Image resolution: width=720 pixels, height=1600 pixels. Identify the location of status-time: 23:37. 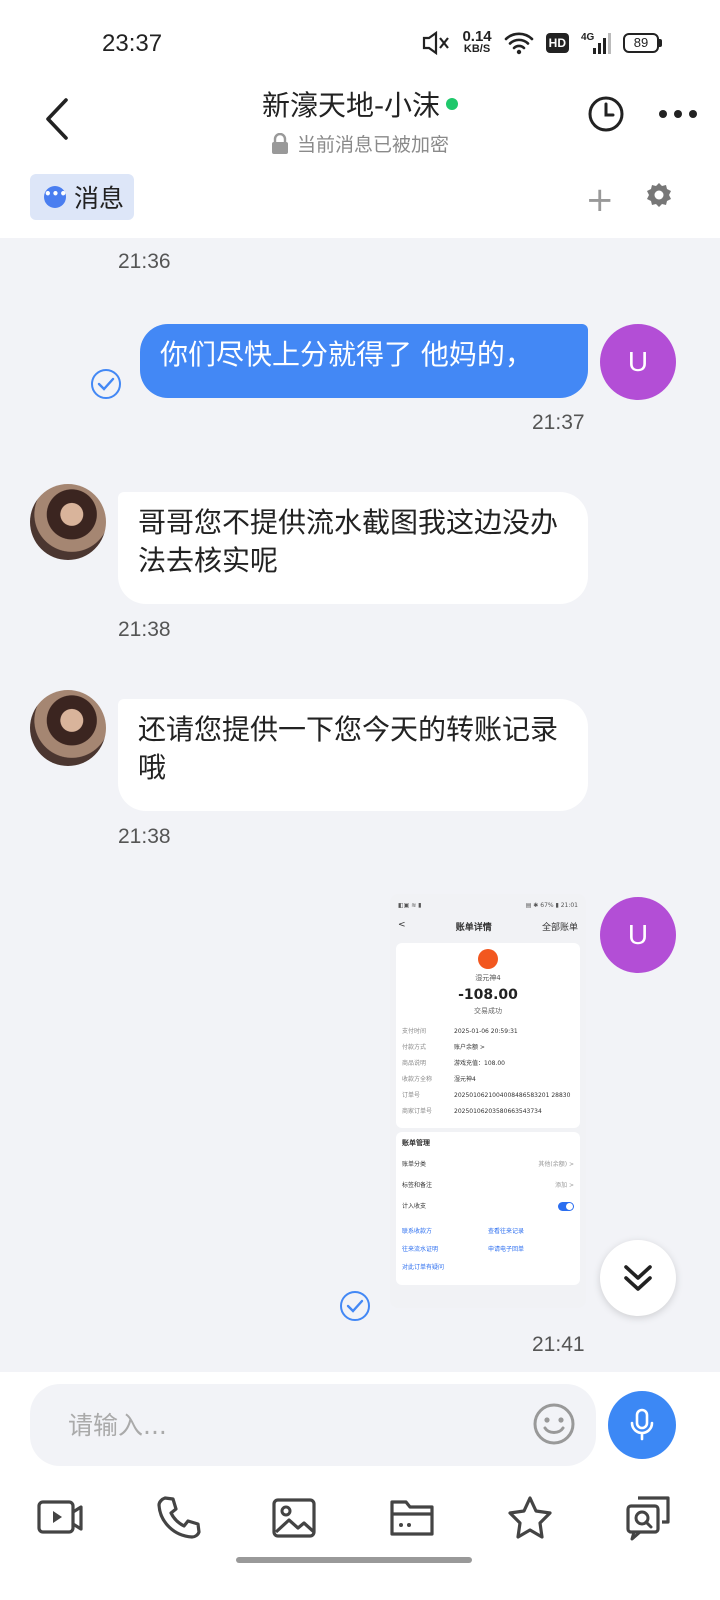
(132, 43).